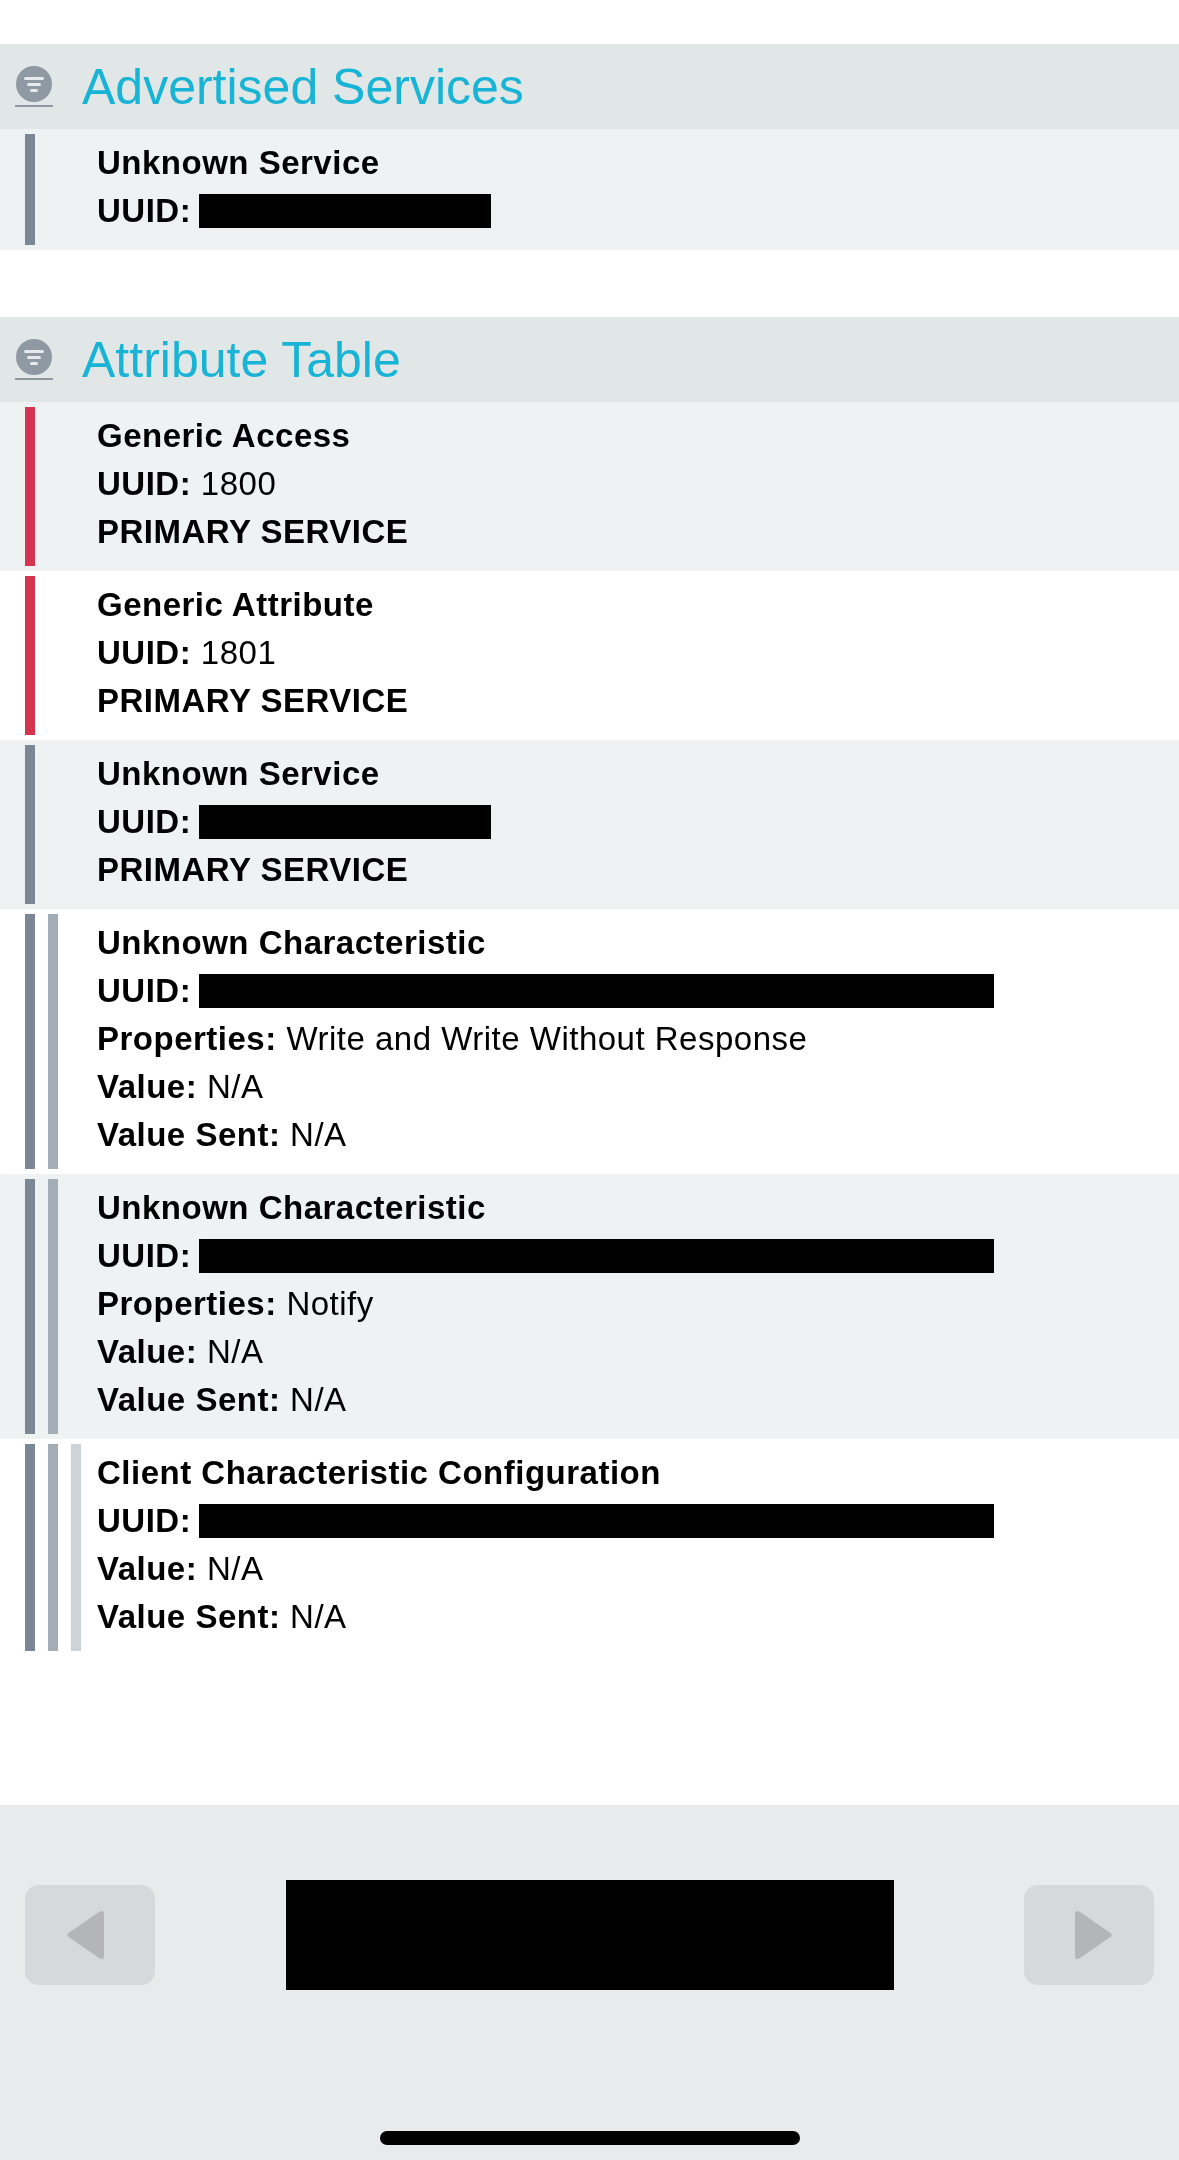  What do you see at coordinates (379, 1473) in the screenshot?
I see `attribute-name: Client Characteristic Configuration` at bounding box center [379, 1473].